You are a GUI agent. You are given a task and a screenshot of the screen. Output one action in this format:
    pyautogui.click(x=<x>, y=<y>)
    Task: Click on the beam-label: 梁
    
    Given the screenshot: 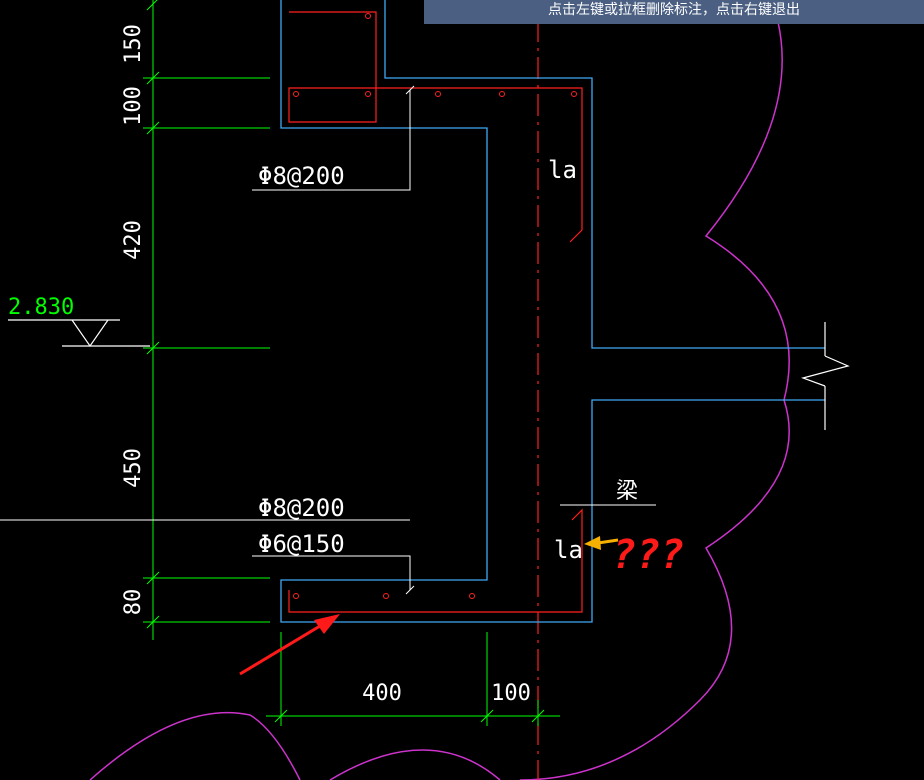 What is the action you would take?
    pyautogui.click(x=627, y=491)
    